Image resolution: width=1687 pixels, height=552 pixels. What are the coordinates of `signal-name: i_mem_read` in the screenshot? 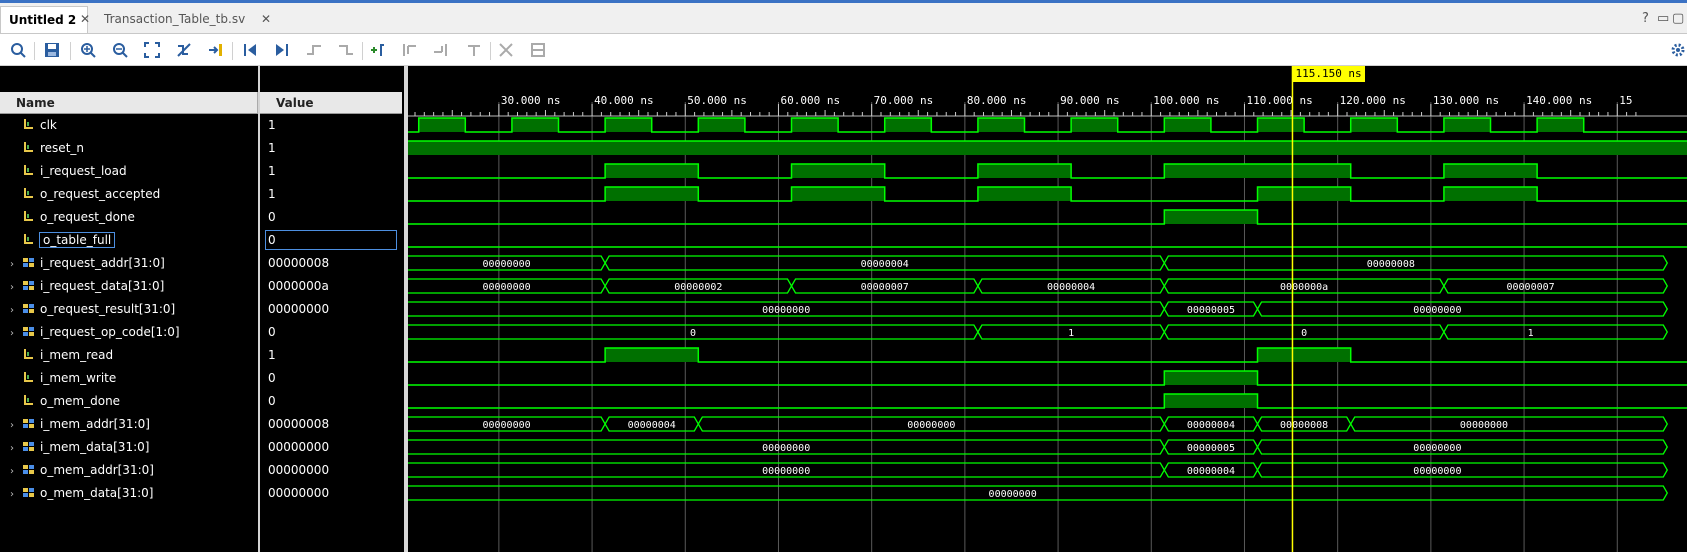 It's located at (77, 355).